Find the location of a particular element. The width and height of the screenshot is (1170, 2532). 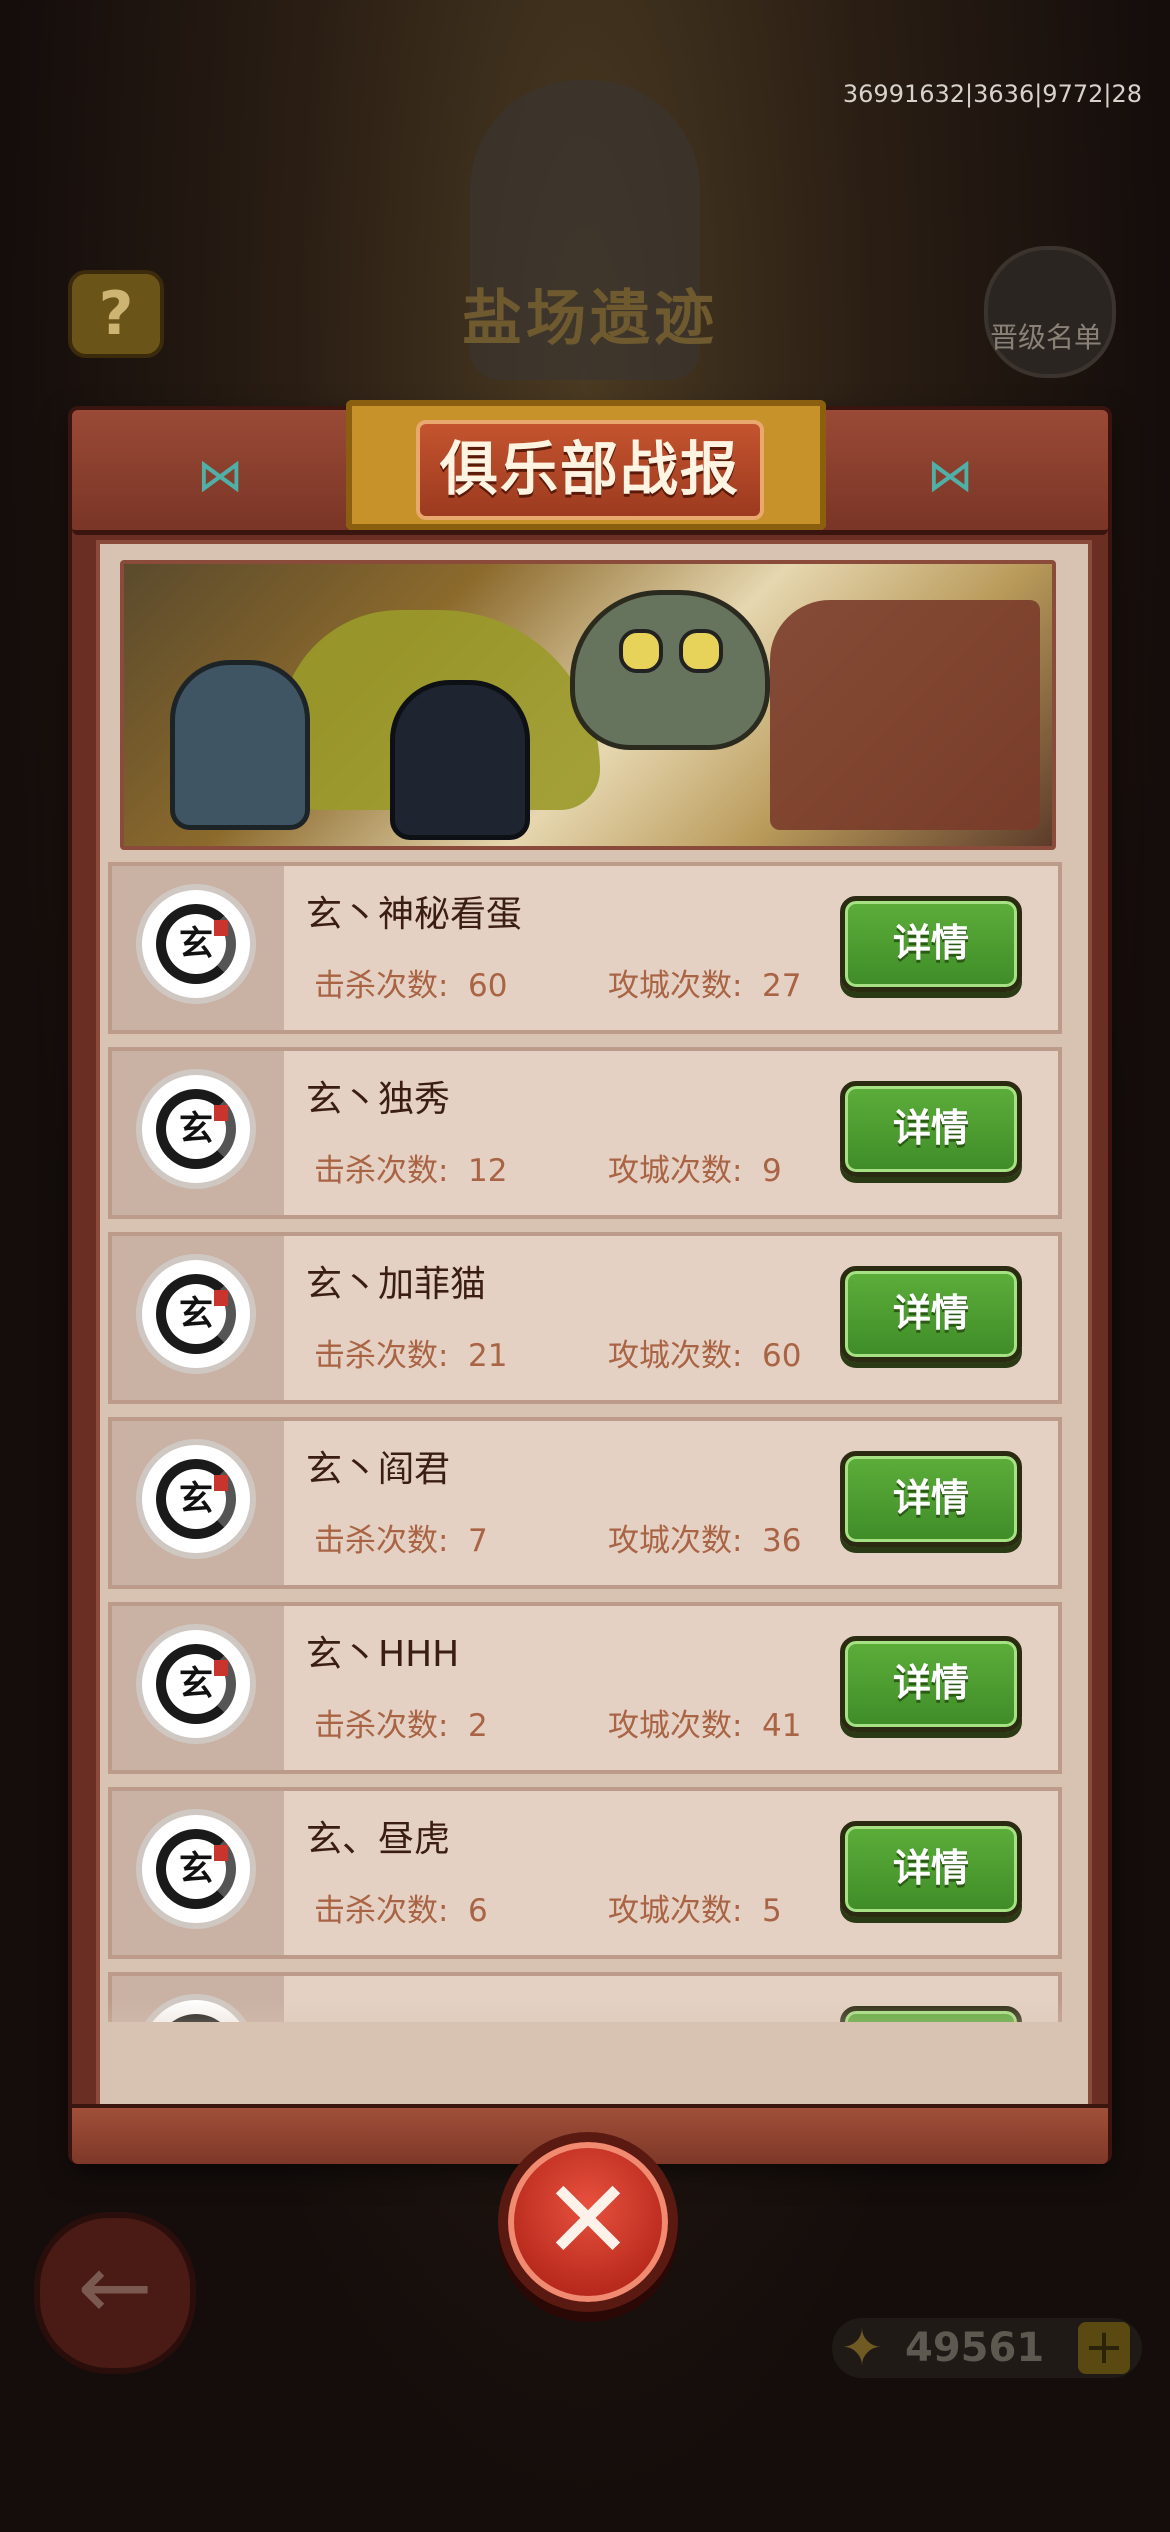

kills-value: 60 is located at coordinates (488, 986).